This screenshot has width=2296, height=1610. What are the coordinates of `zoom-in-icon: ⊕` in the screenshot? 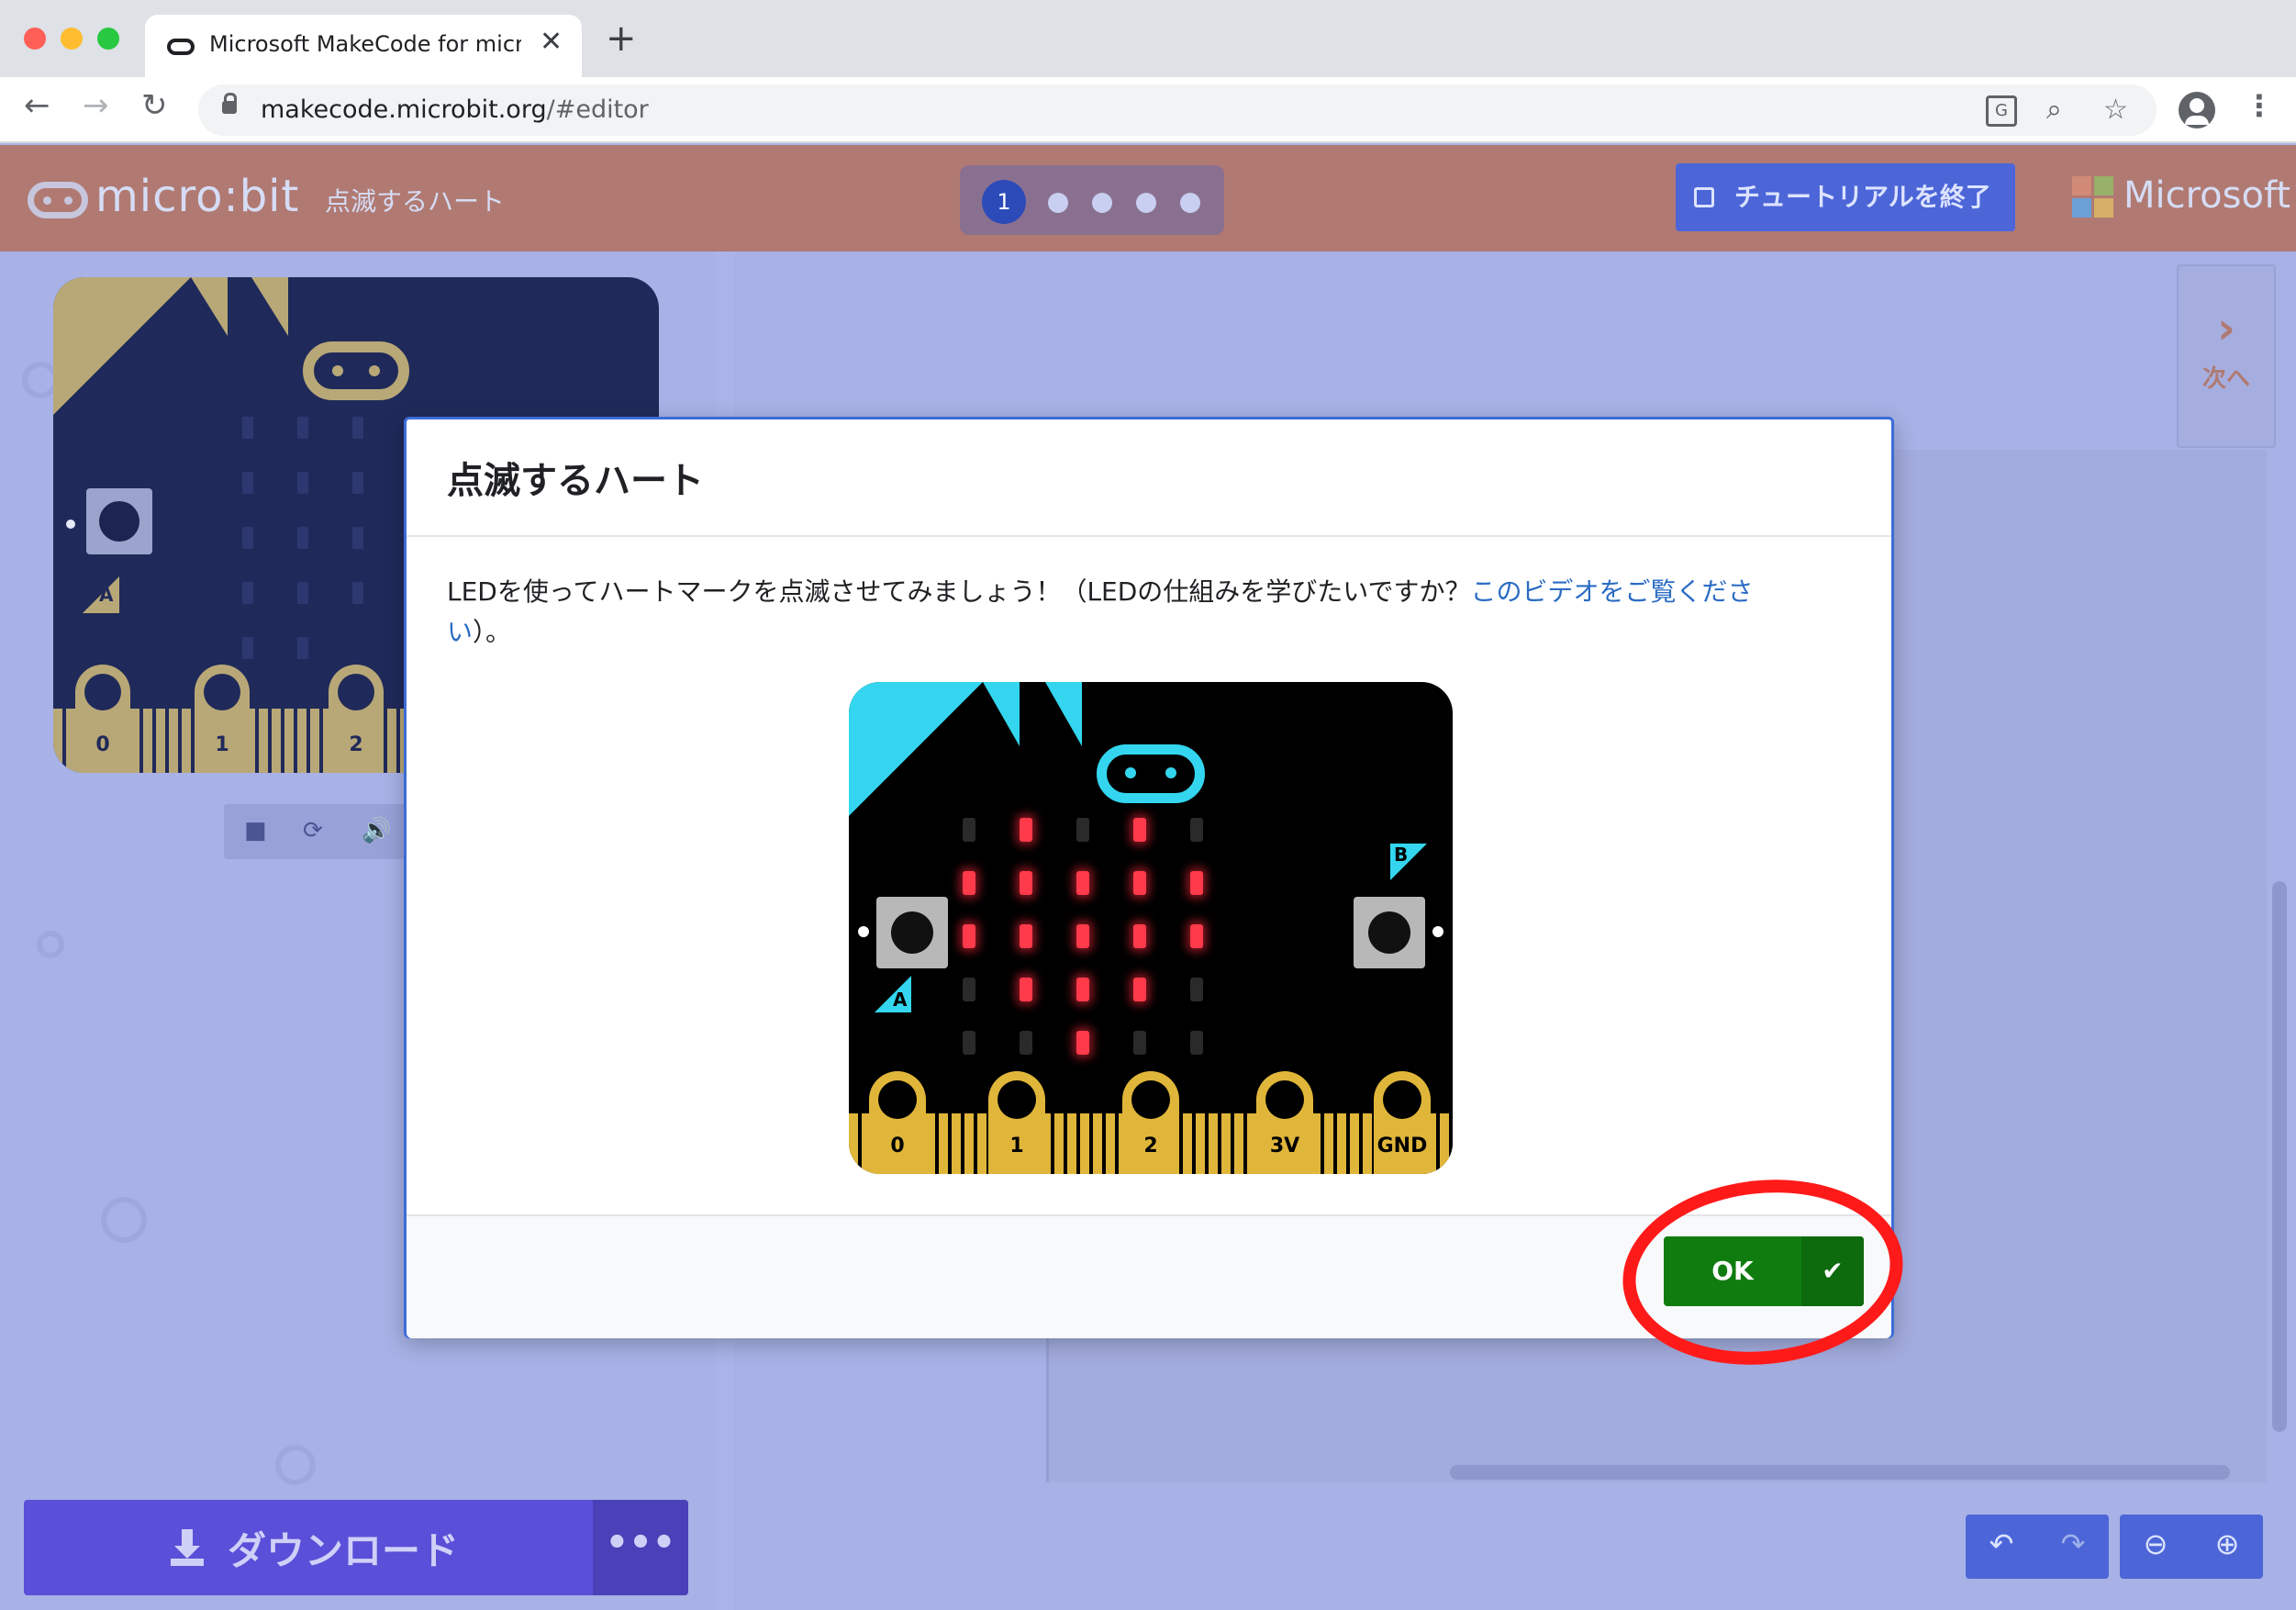 It's located at (2227, 1544).